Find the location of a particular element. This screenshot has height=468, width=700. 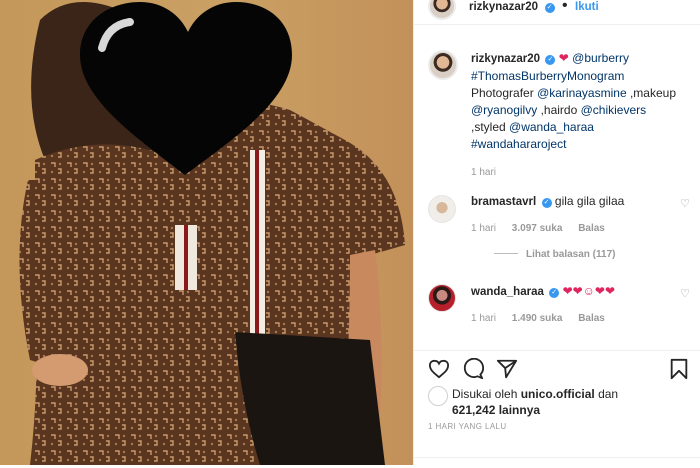

mention-link: @ryanogilvy is located at coordinates (504, 110).